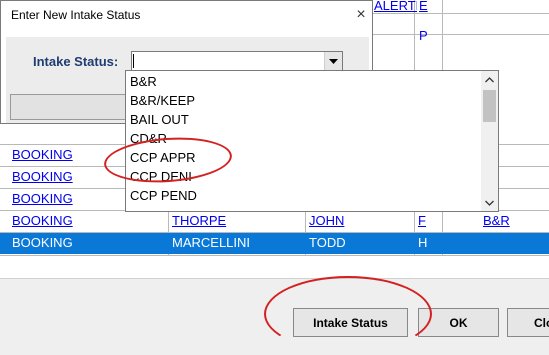  I want to click on dialog-title: Enter New Intake Status, so click(76, 15).